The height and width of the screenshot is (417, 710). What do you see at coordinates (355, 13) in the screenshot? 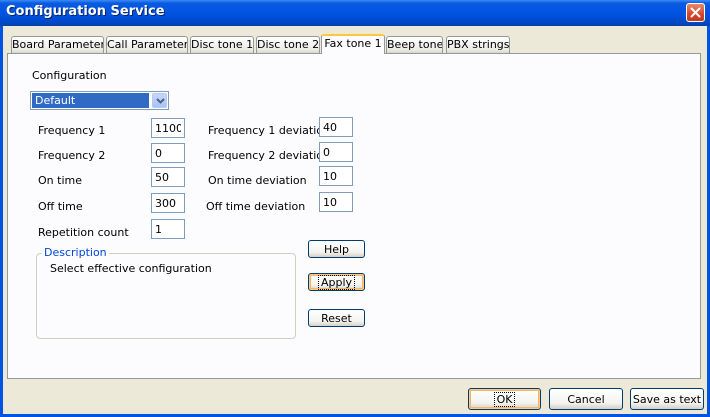
I see `title-bar: Configuration Service` at bounding box center [355, 13].